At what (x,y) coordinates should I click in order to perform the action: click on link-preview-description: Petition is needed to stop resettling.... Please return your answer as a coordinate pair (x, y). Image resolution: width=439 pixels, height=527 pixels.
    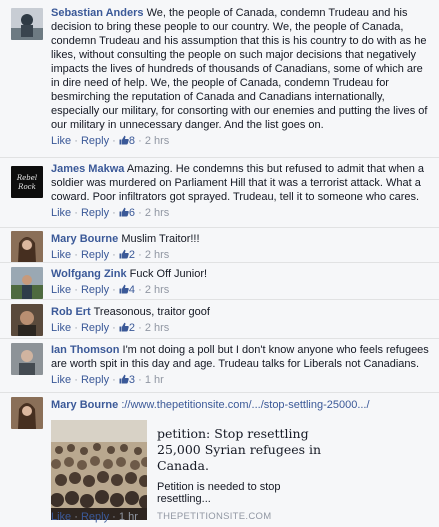
    Looking at the image, I should click on (219, 493).